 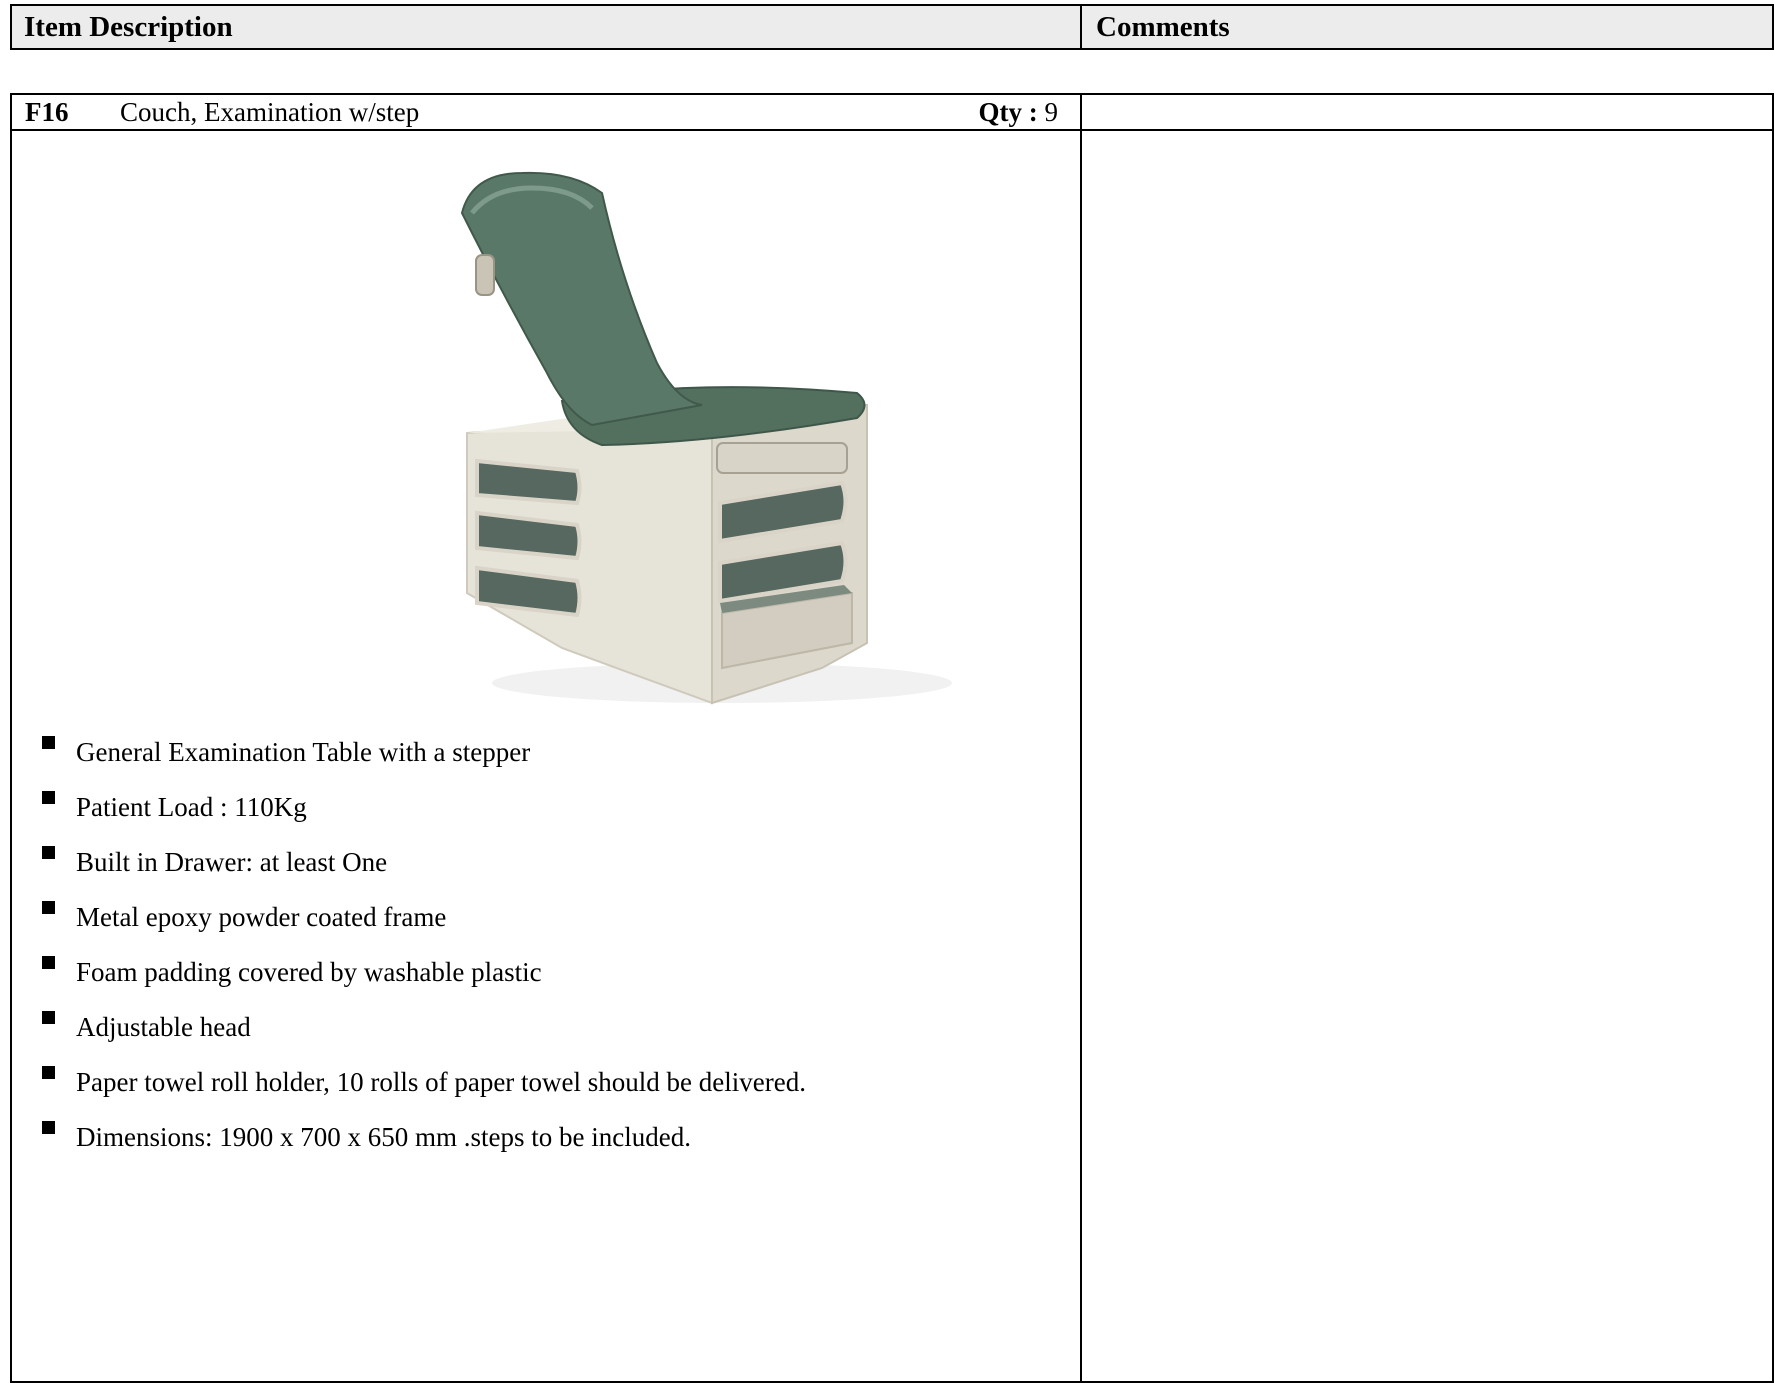 What do you see at coordinates (1426, 27) in the screenshot?
I see `header-comments: Comments` at bounding box center [1426, 27].